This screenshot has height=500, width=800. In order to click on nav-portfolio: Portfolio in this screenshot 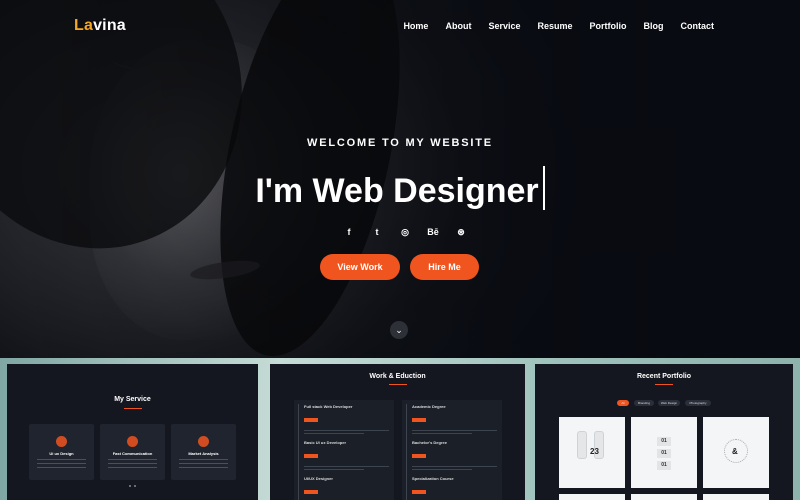, I will do `click(608, 26)`.